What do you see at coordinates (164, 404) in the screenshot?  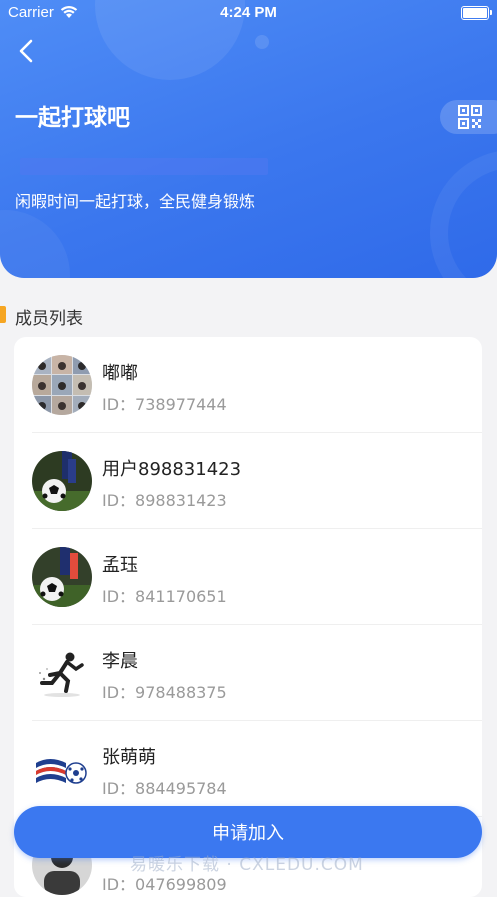 I see `member-id: ID：738977444` at bounding box center [164, 404].